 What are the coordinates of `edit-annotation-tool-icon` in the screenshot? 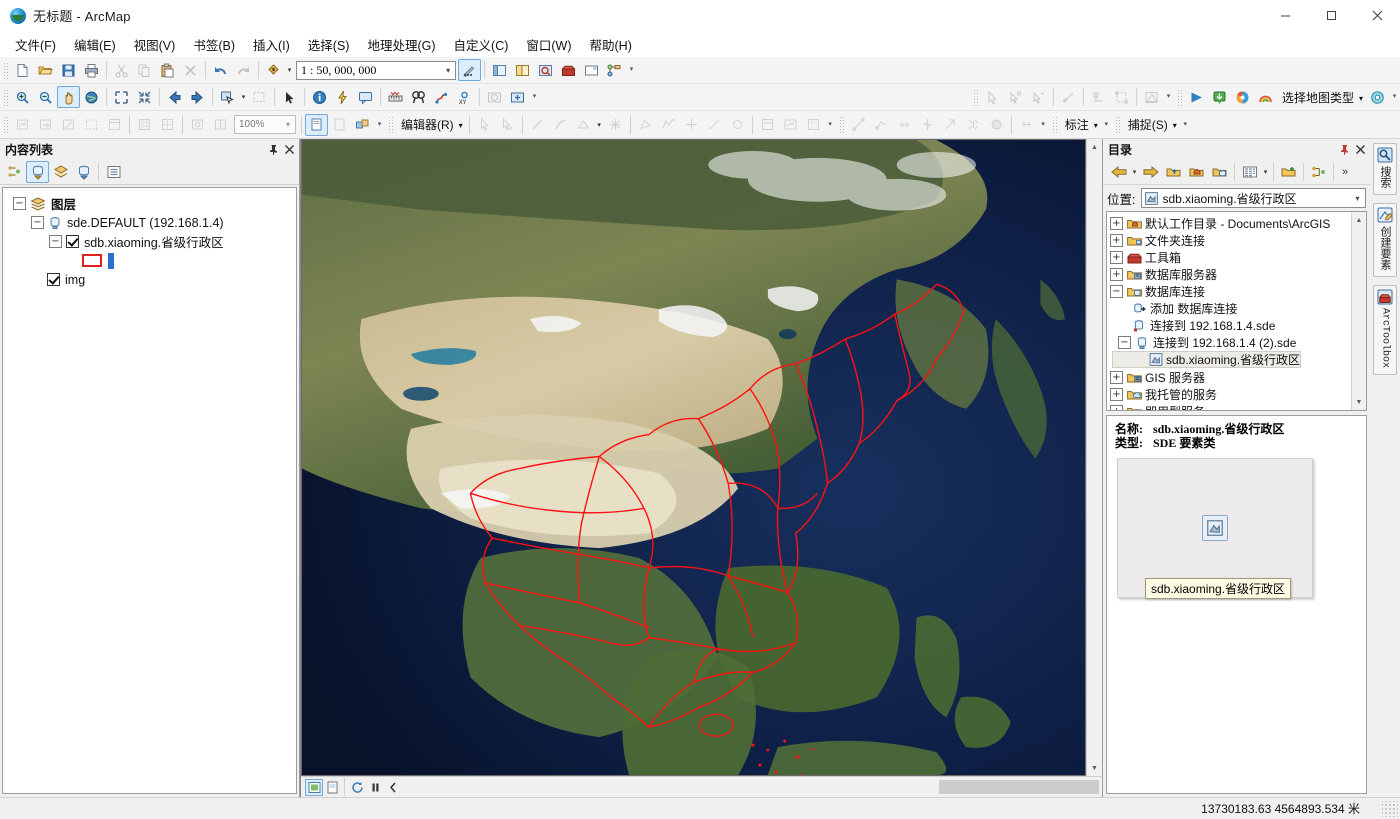 It's located at (1151, 97).